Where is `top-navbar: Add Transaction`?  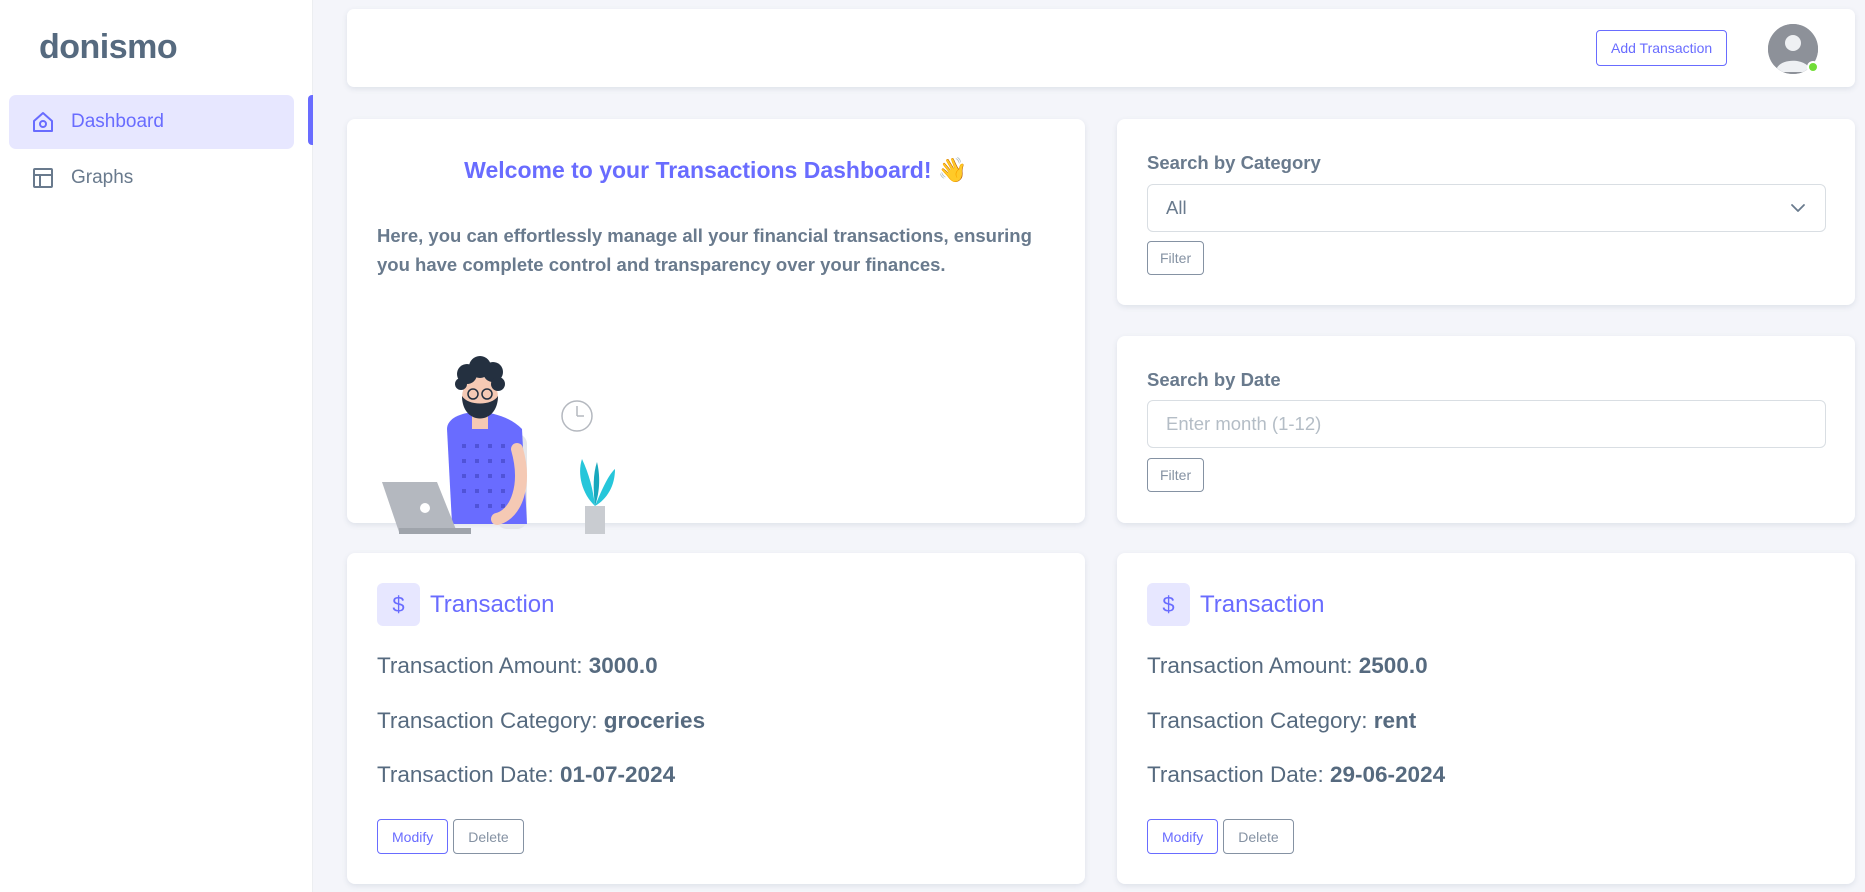
top-navbar: Add Transaction is located at coordinates (1101, 48).